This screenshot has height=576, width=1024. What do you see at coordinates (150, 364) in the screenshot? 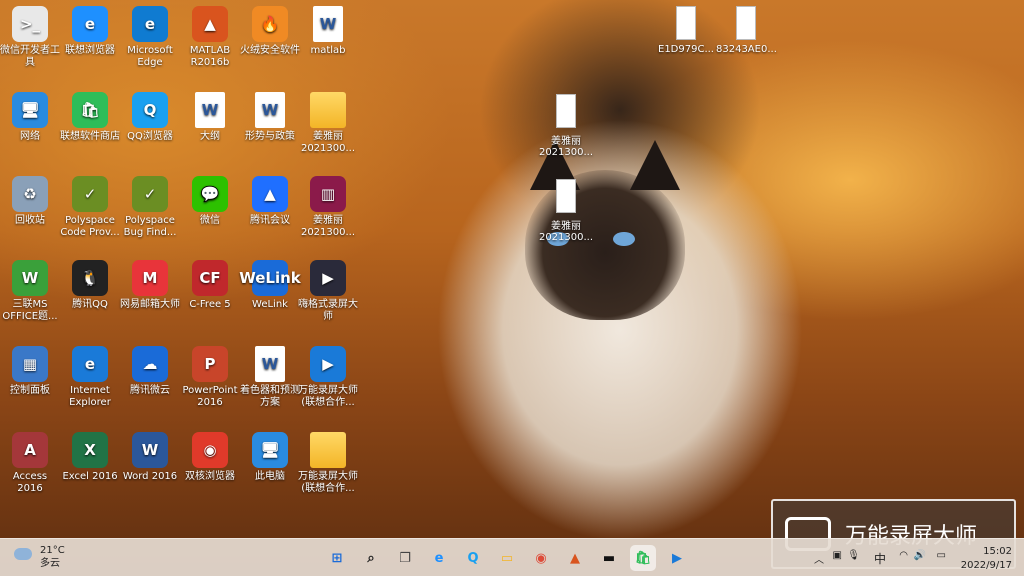
I see `app-icon: ☁` at bounding box center [150, 364].